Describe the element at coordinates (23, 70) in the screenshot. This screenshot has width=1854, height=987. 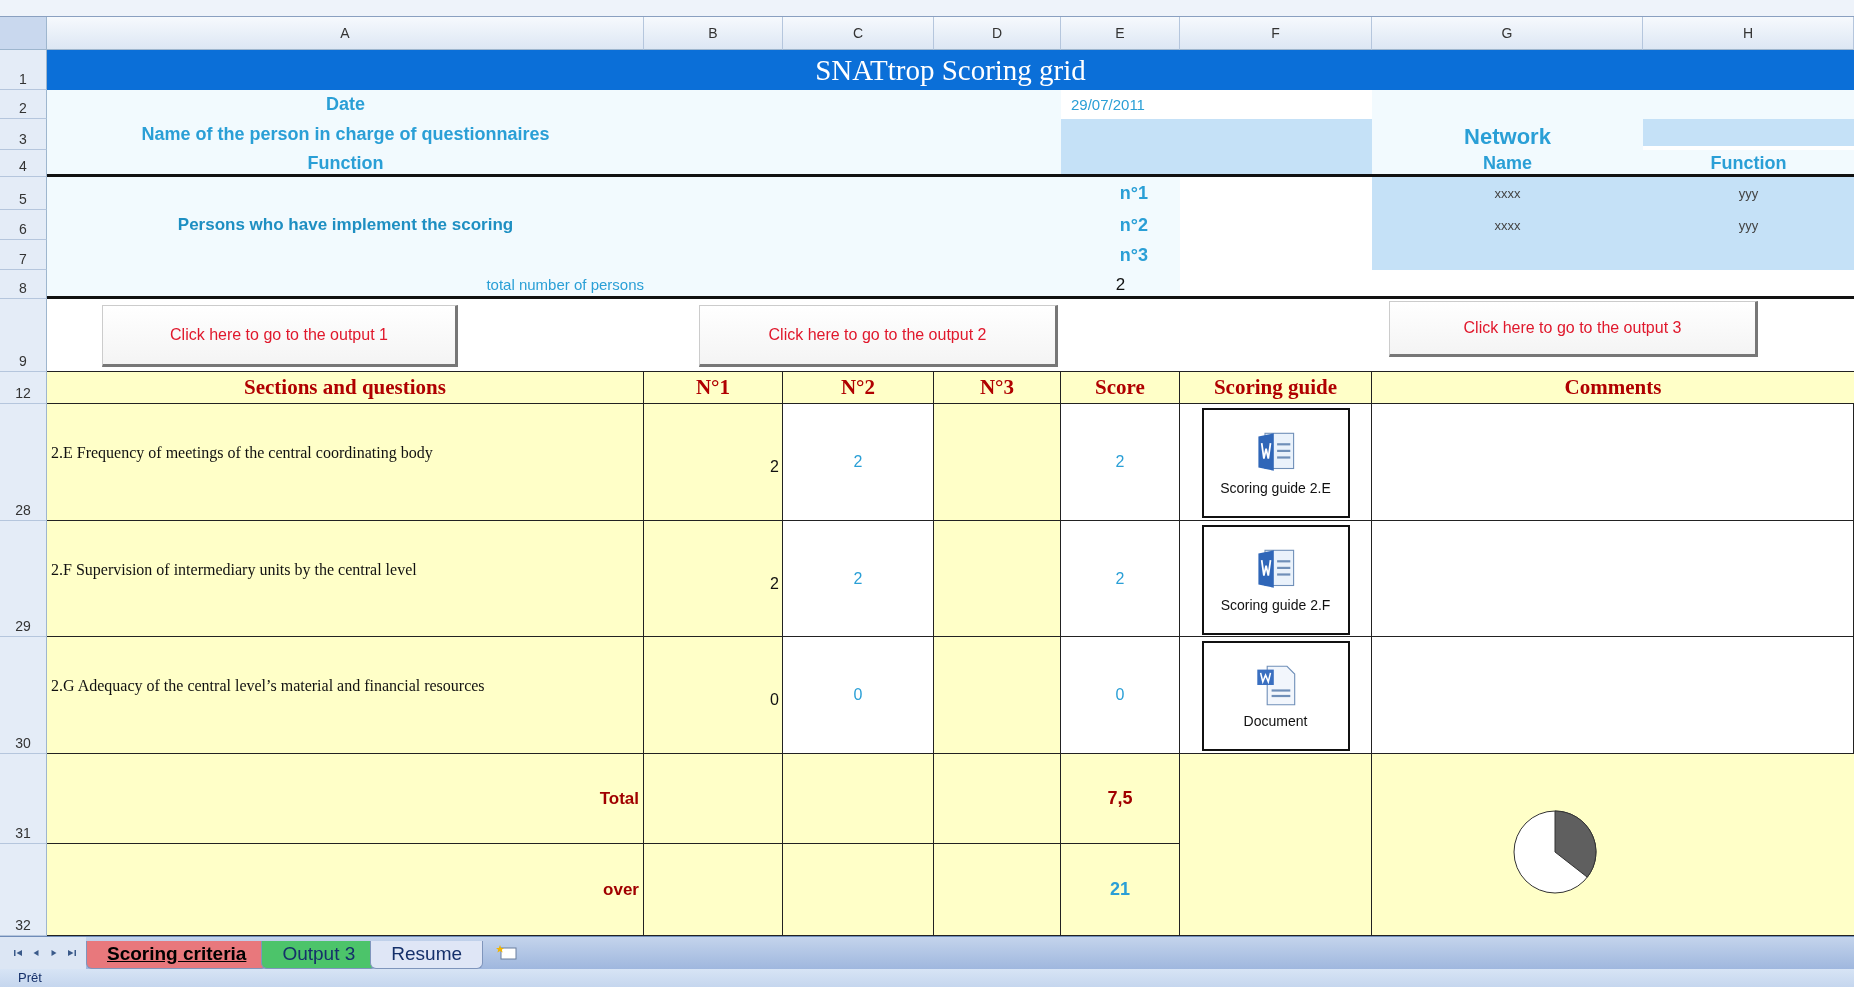
I see `row-header: 1` at that location.